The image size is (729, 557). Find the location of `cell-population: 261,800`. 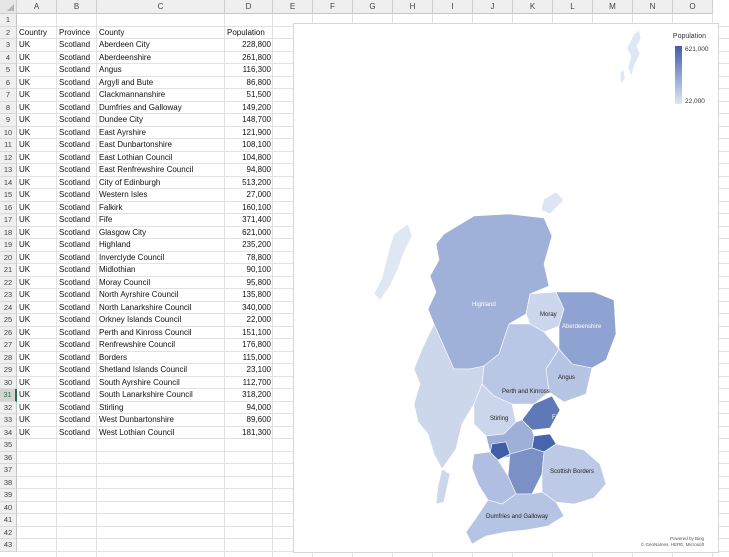

cell-population: 261,800 is located at coordinates (249, 58).